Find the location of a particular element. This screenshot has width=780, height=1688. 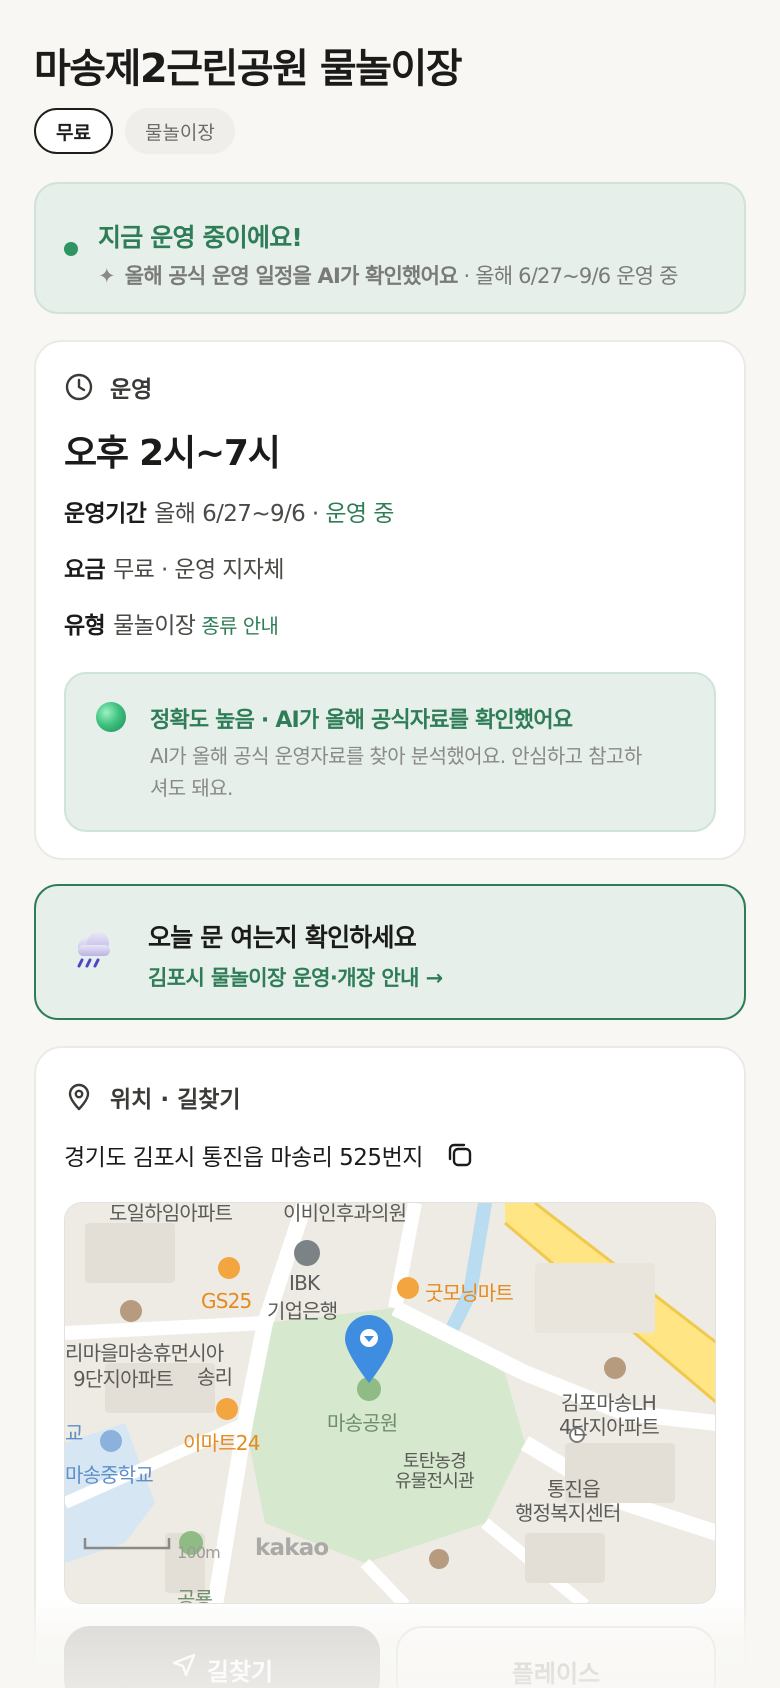

address-row: 경기도 김포시 통진읍 마송리 525번지 is located at coordinates (269, 1155).